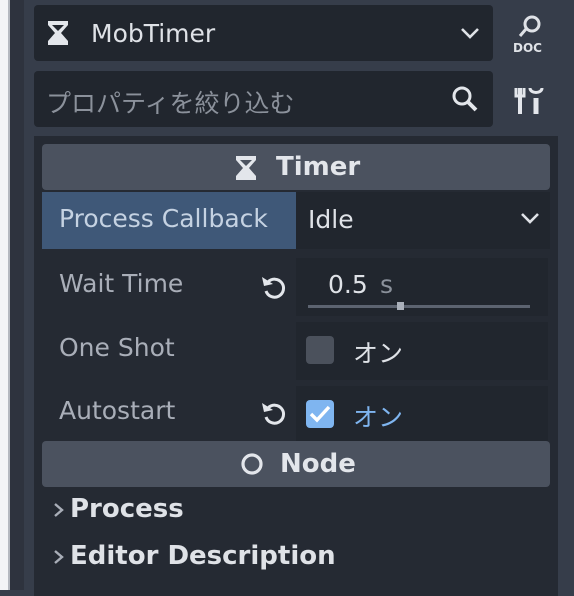 The image size is (574, 596). What do you see at coordinates (5, 295) in the screenshot?
I see `viewport-edge` at bounding box center [5, 295].